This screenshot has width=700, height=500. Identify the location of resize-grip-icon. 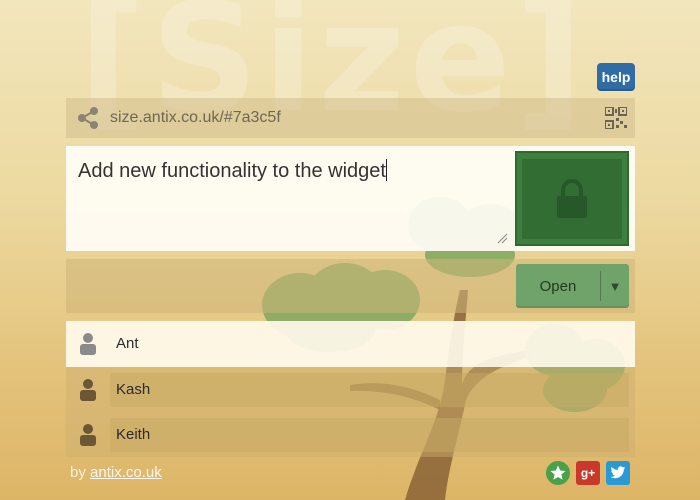
(502, 238).